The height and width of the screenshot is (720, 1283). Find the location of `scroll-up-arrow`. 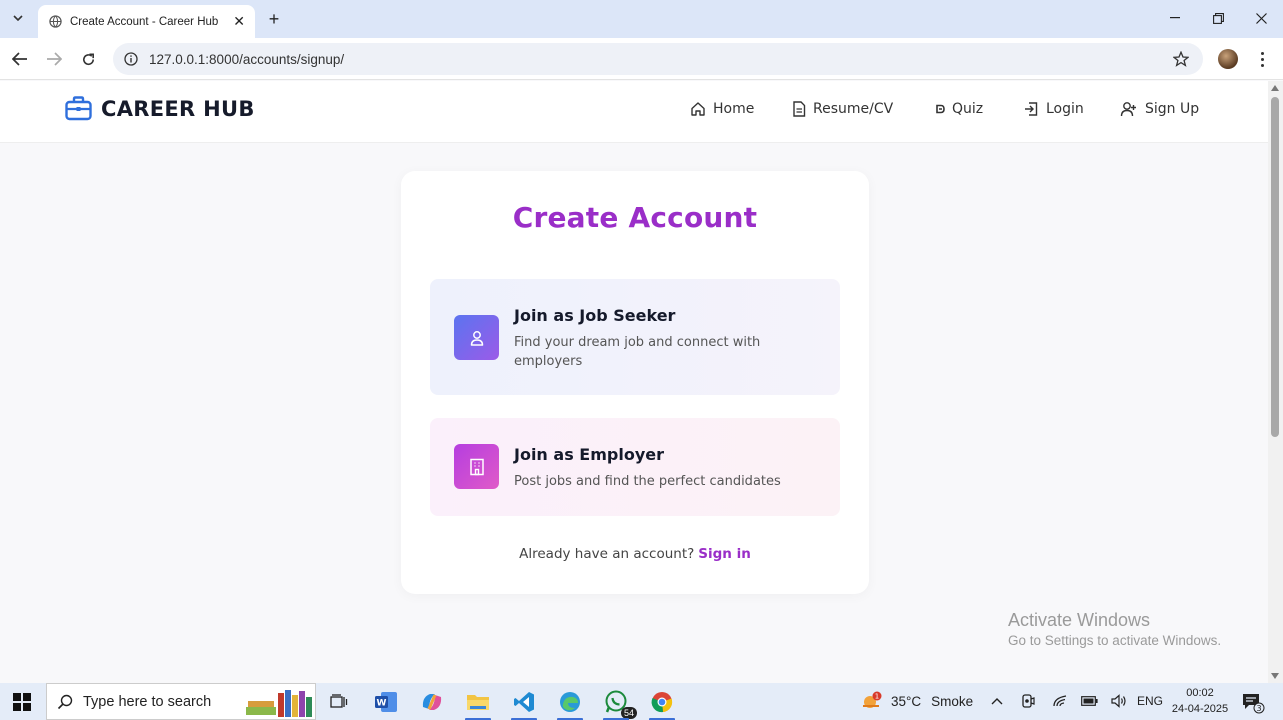

scroll-up-arrow is located at coordinates (1275, 88).